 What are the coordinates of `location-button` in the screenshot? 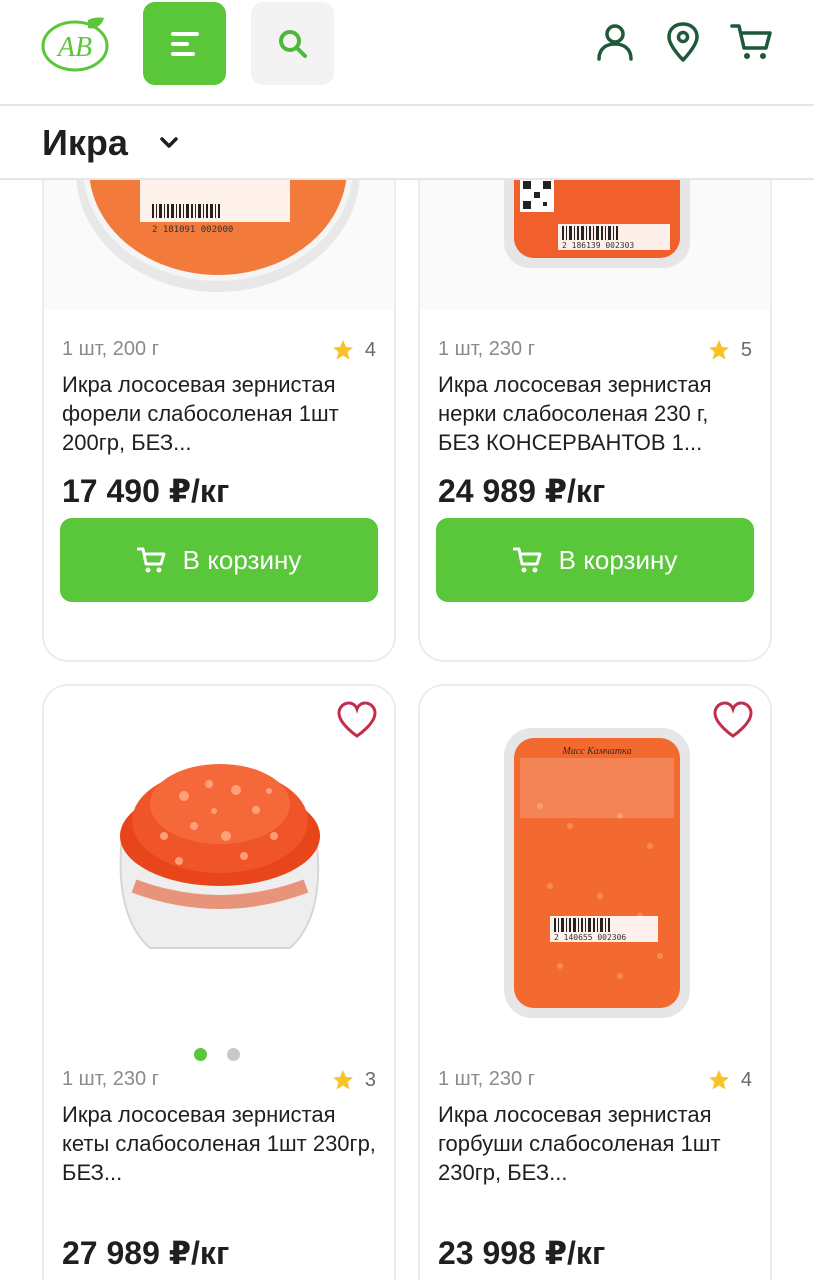 It's located at (683, 42).